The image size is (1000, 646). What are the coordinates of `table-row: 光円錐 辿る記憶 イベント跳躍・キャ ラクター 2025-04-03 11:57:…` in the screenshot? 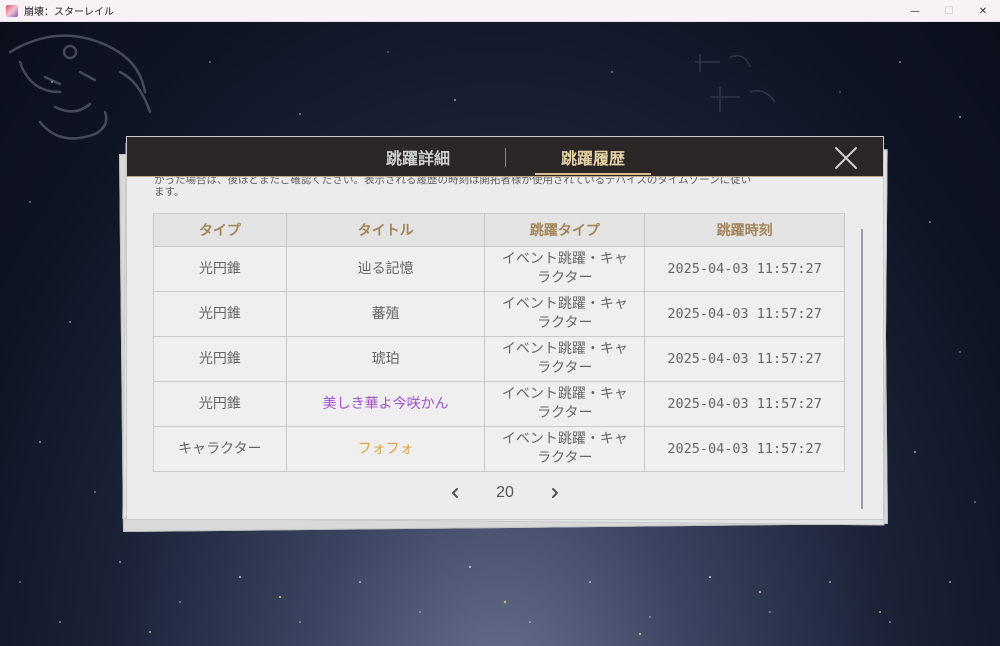 It's located at (499, 269).